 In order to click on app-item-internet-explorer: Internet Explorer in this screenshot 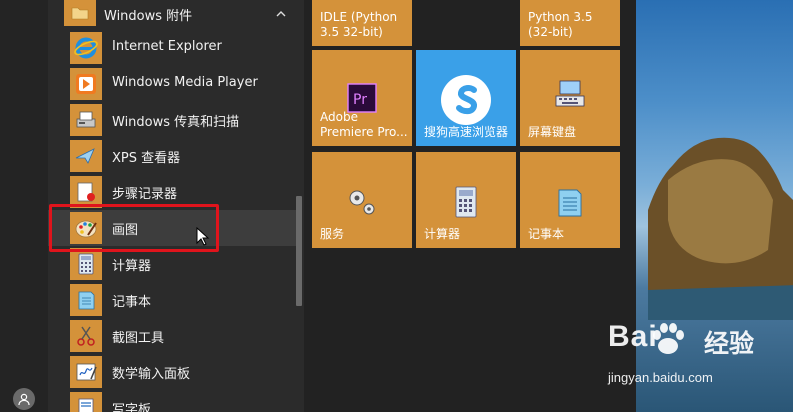, I will do `click(174, 48)`.